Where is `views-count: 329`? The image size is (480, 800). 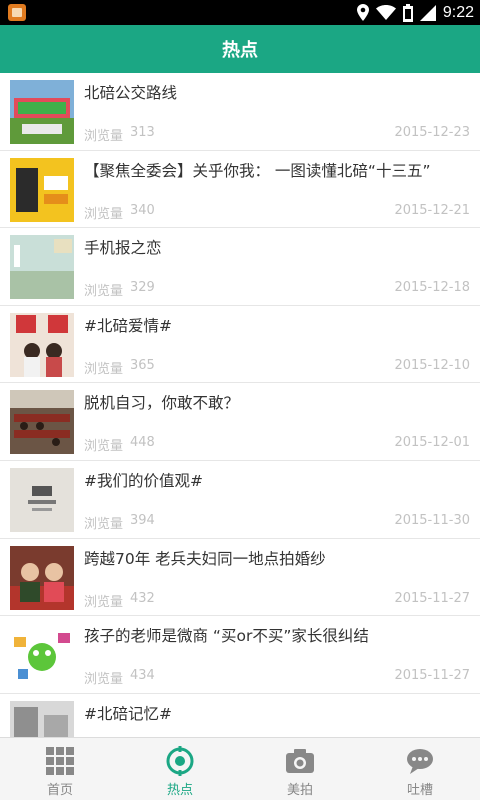
views-count: 329 is located at coordinates (142, 288).